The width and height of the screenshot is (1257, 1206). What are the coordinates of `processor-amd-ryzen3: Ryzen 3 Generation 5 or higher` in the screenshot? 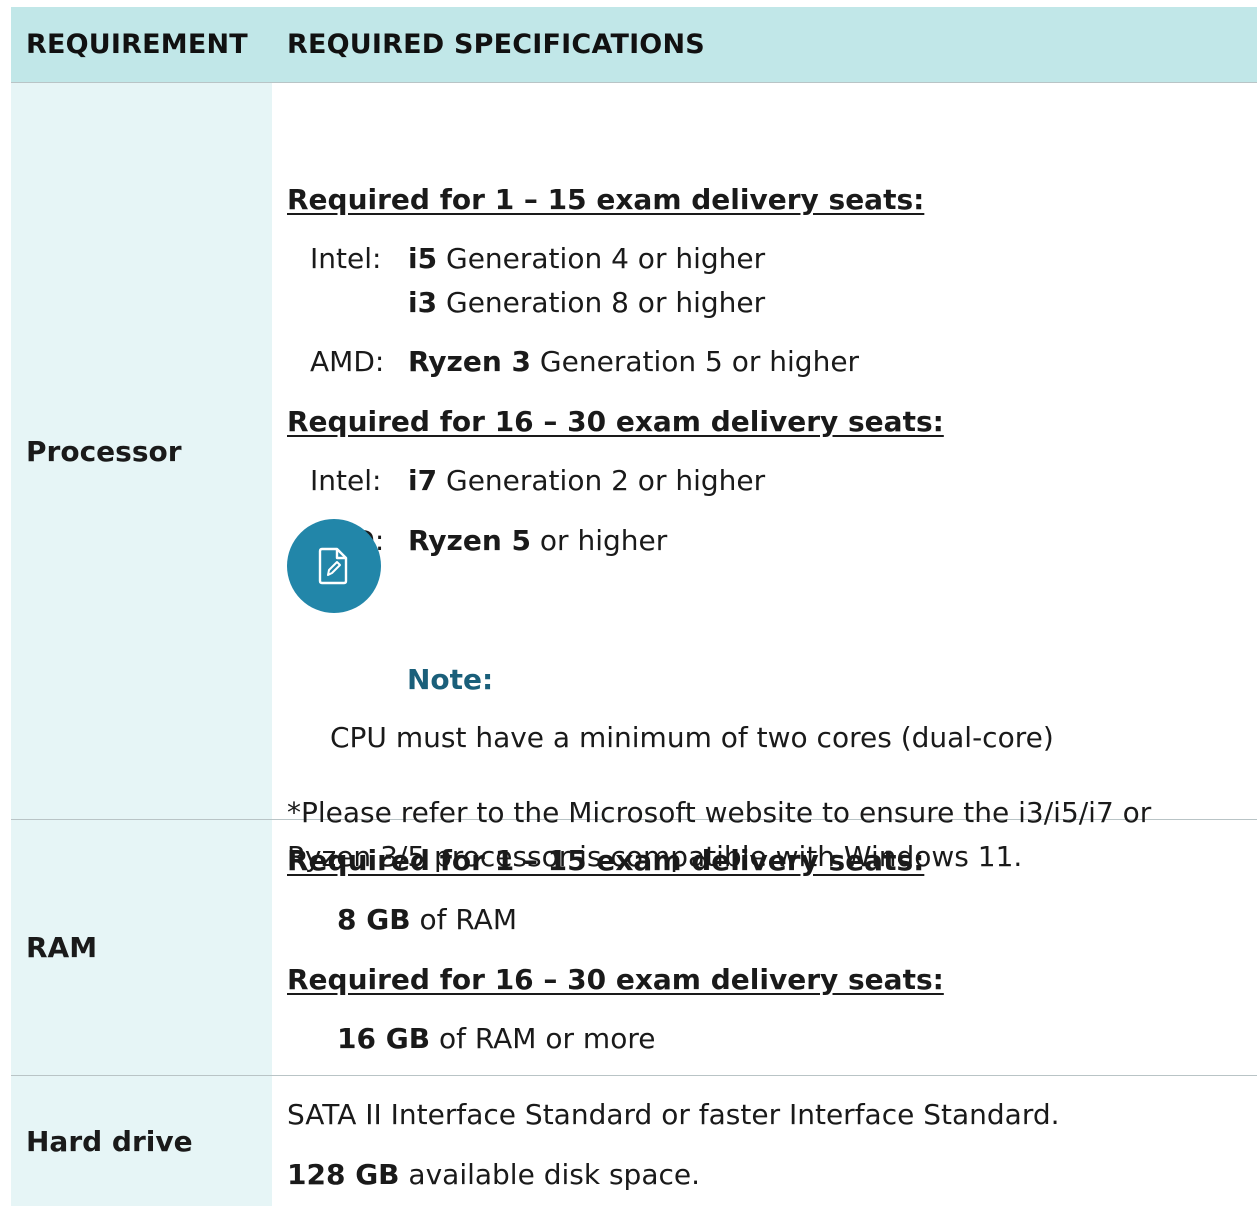 It's located at (634, 361).